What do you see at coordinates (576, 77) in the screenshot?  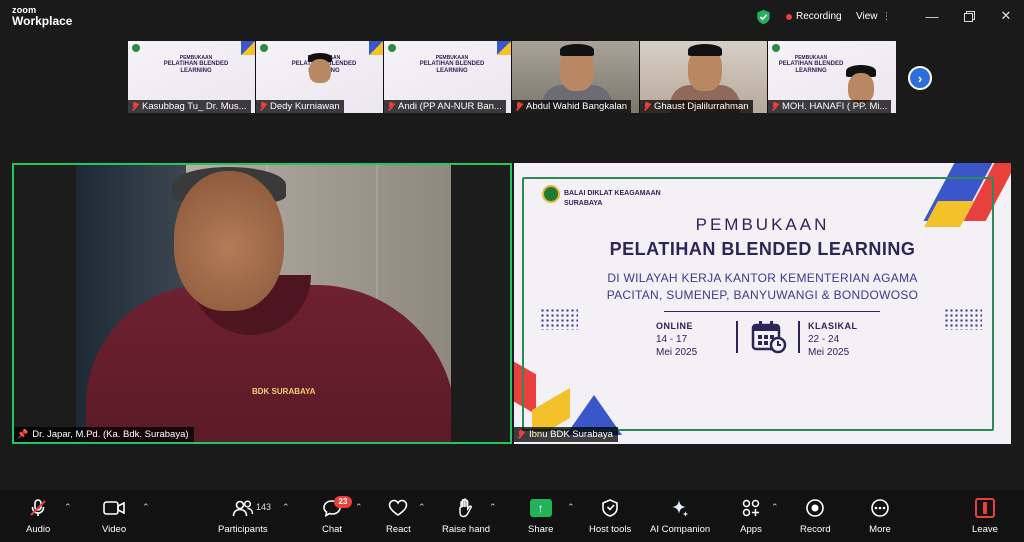 I see `participant-thumbnail: Abdul Wahid Bangkalan` at bounding box center [576, 77].